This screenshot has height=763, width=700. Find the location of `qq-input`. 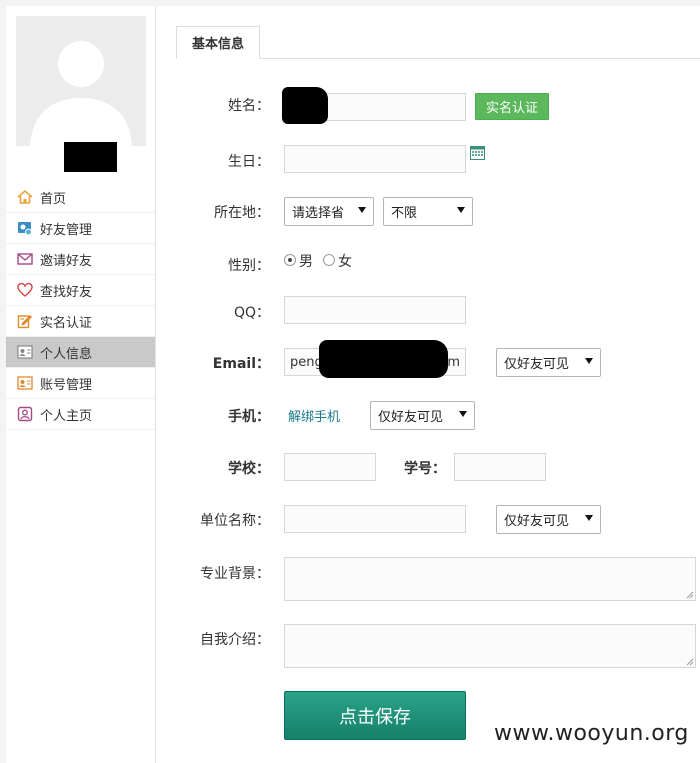

qq-input is located at coordinates (375, 310).